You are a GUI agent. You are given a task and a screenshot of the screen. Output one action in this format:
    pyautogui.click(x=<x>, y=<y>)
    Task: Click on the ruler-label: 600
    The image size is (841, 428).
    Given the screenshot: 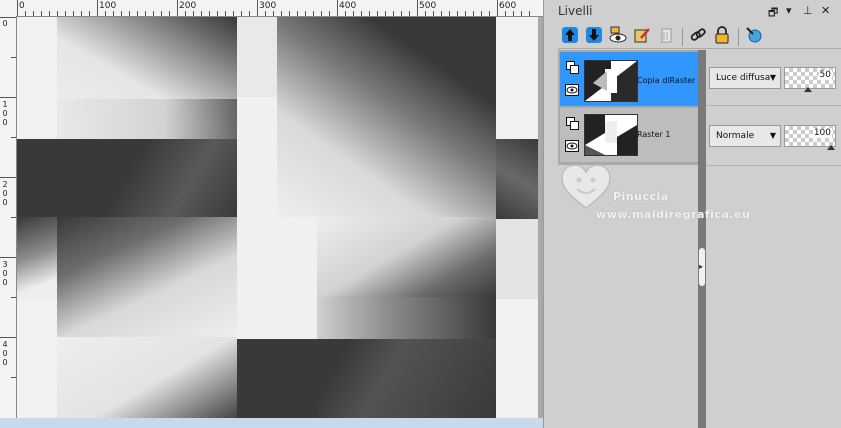 What is the action you would take?
    pyautogui.click(x=508, y=6)
    